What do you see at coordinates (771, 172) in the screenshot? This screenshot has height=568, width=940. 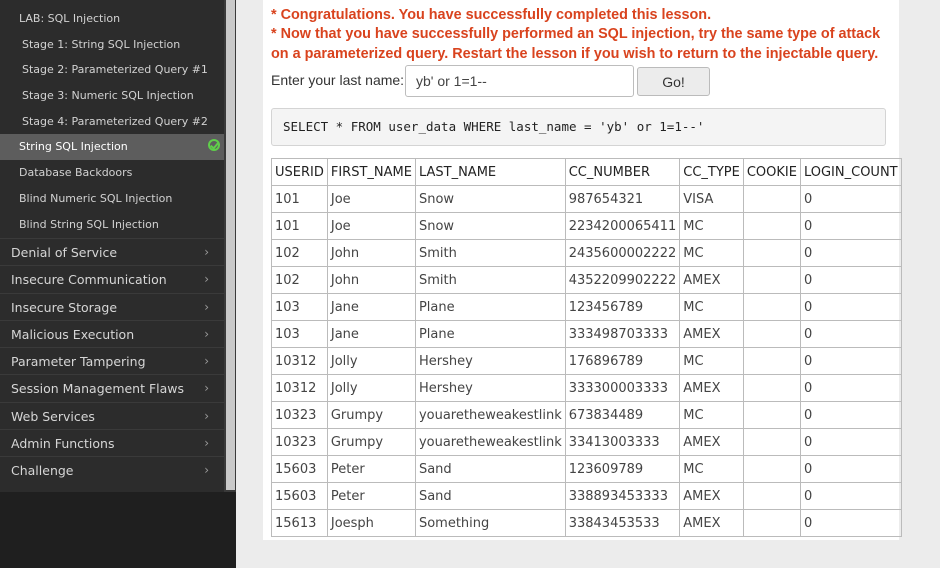 I see `column-header-cookie: COOKIE` at bounding box center [771, 172].